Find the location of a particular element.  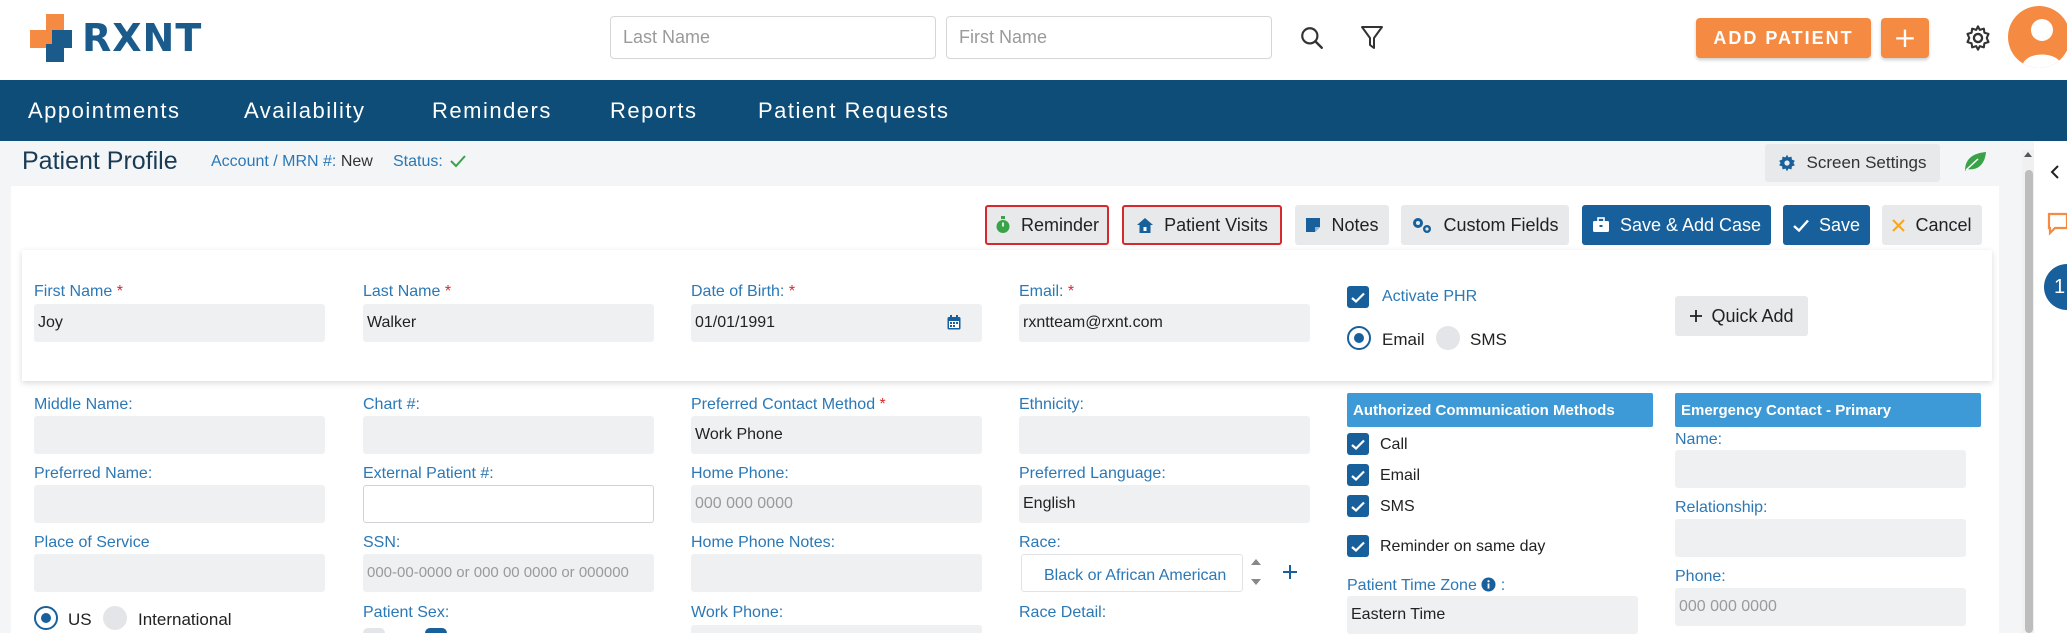

nav-reminders: Reminders is located at coordinates (492, 111).